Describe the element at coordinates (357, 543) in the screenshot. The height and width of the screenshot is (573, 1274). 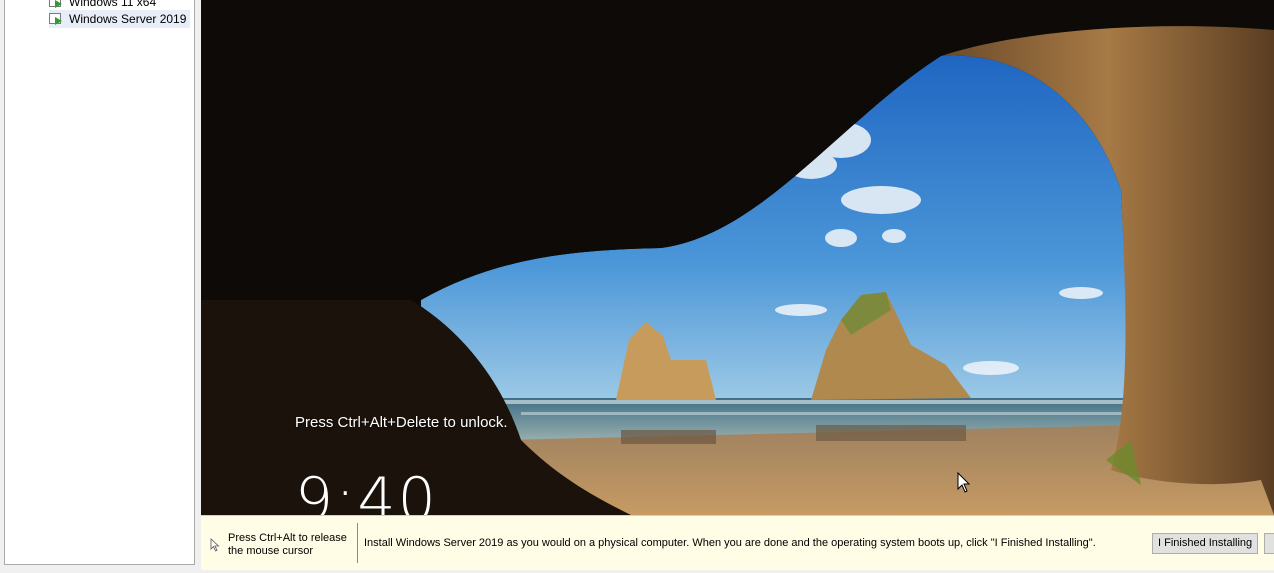
I see `divider` at that location.